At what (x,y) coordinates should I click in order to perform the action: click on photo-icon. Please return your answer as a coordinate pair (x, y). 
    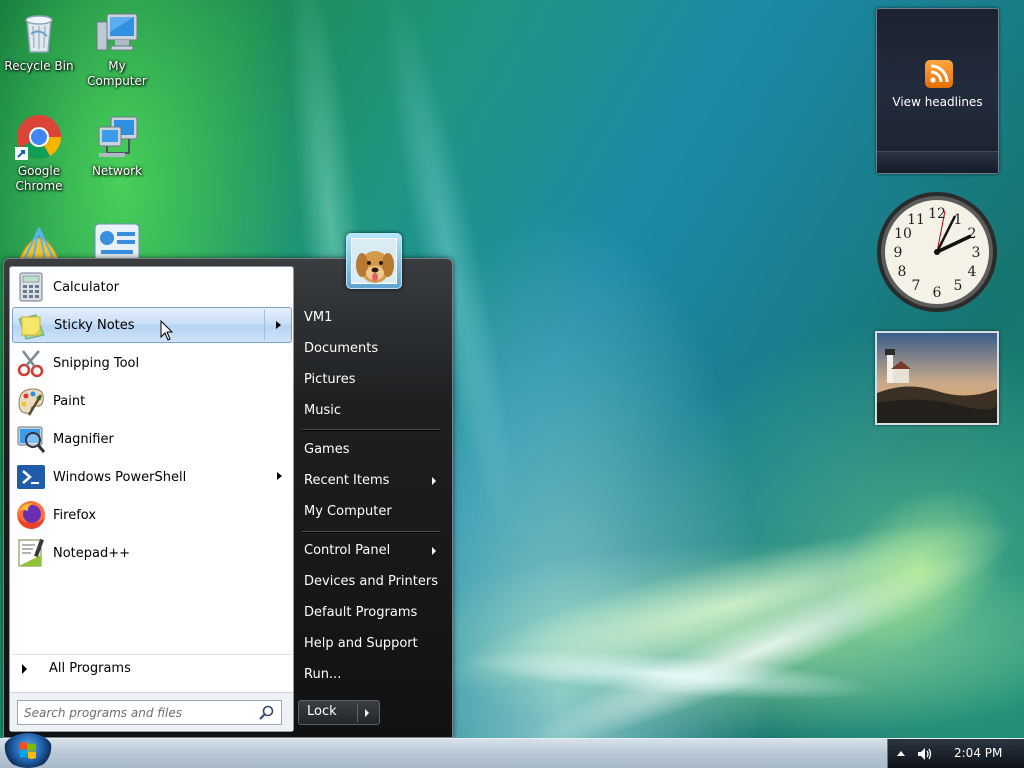
    Looking at the image, I should click on (937, 378).